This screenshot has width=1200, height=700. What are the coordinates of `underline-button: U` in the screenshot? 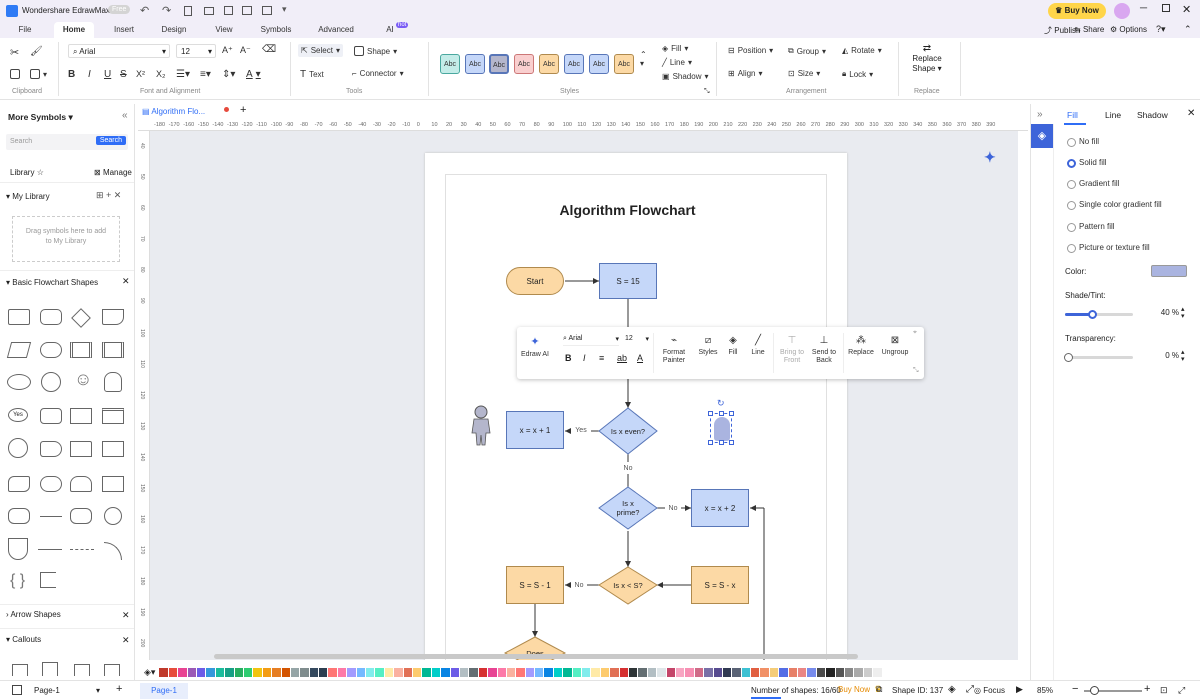 It's located at (107, 74).